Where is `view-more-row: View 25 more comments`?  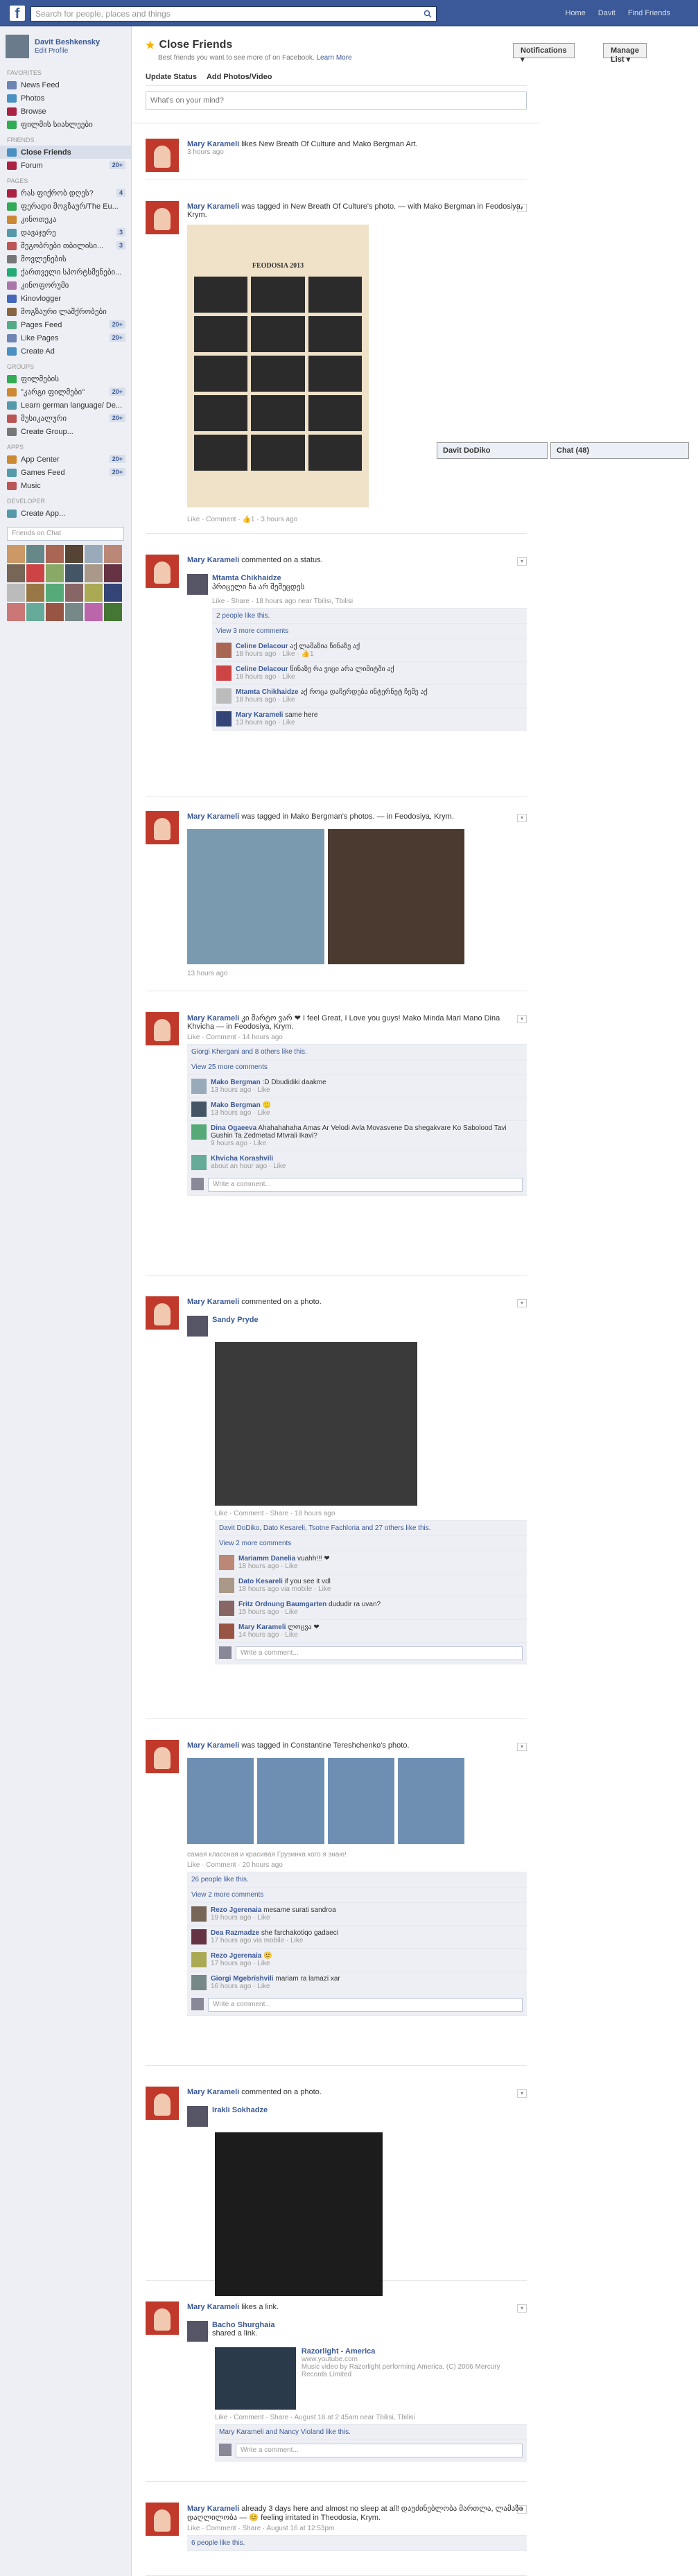
view-more-row: View 25 more comments is located at coordinates (357, 1067).